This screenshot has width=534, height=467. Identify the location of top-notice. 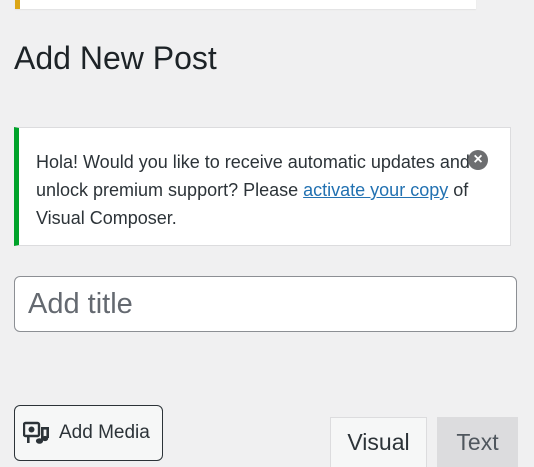
(245, 4).